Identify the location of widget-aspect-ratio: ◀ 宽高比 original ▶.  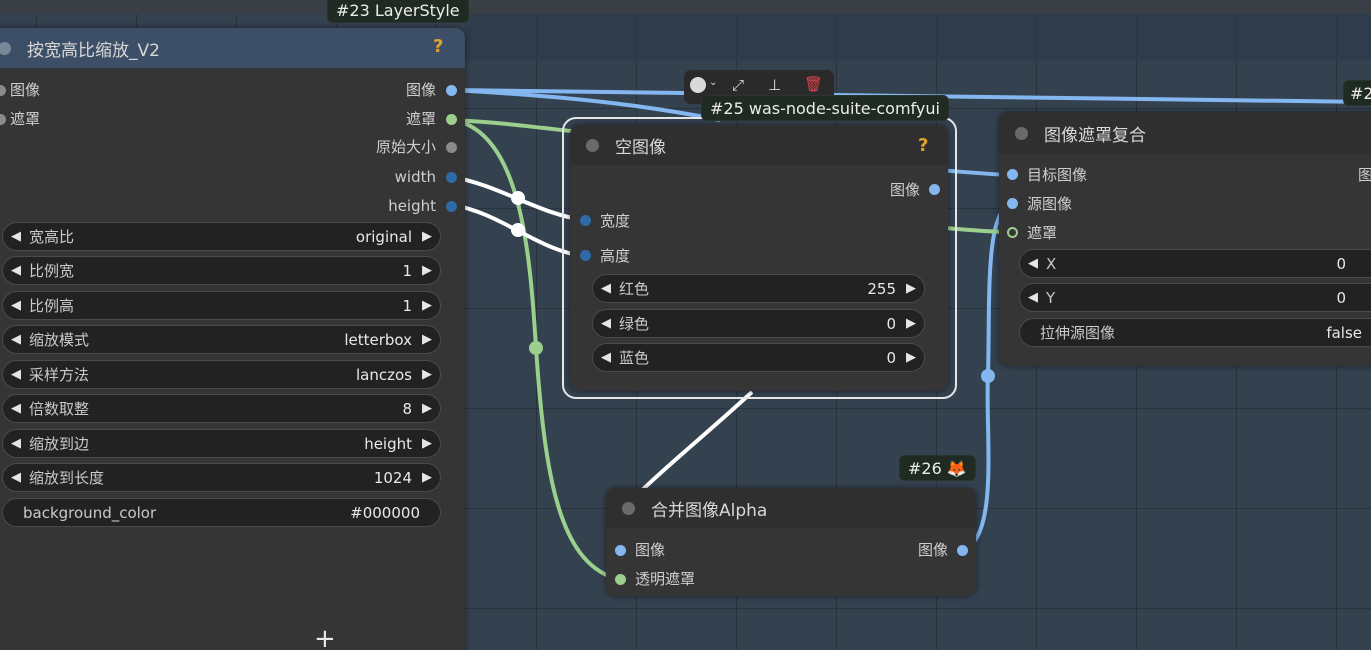
(221, 236).